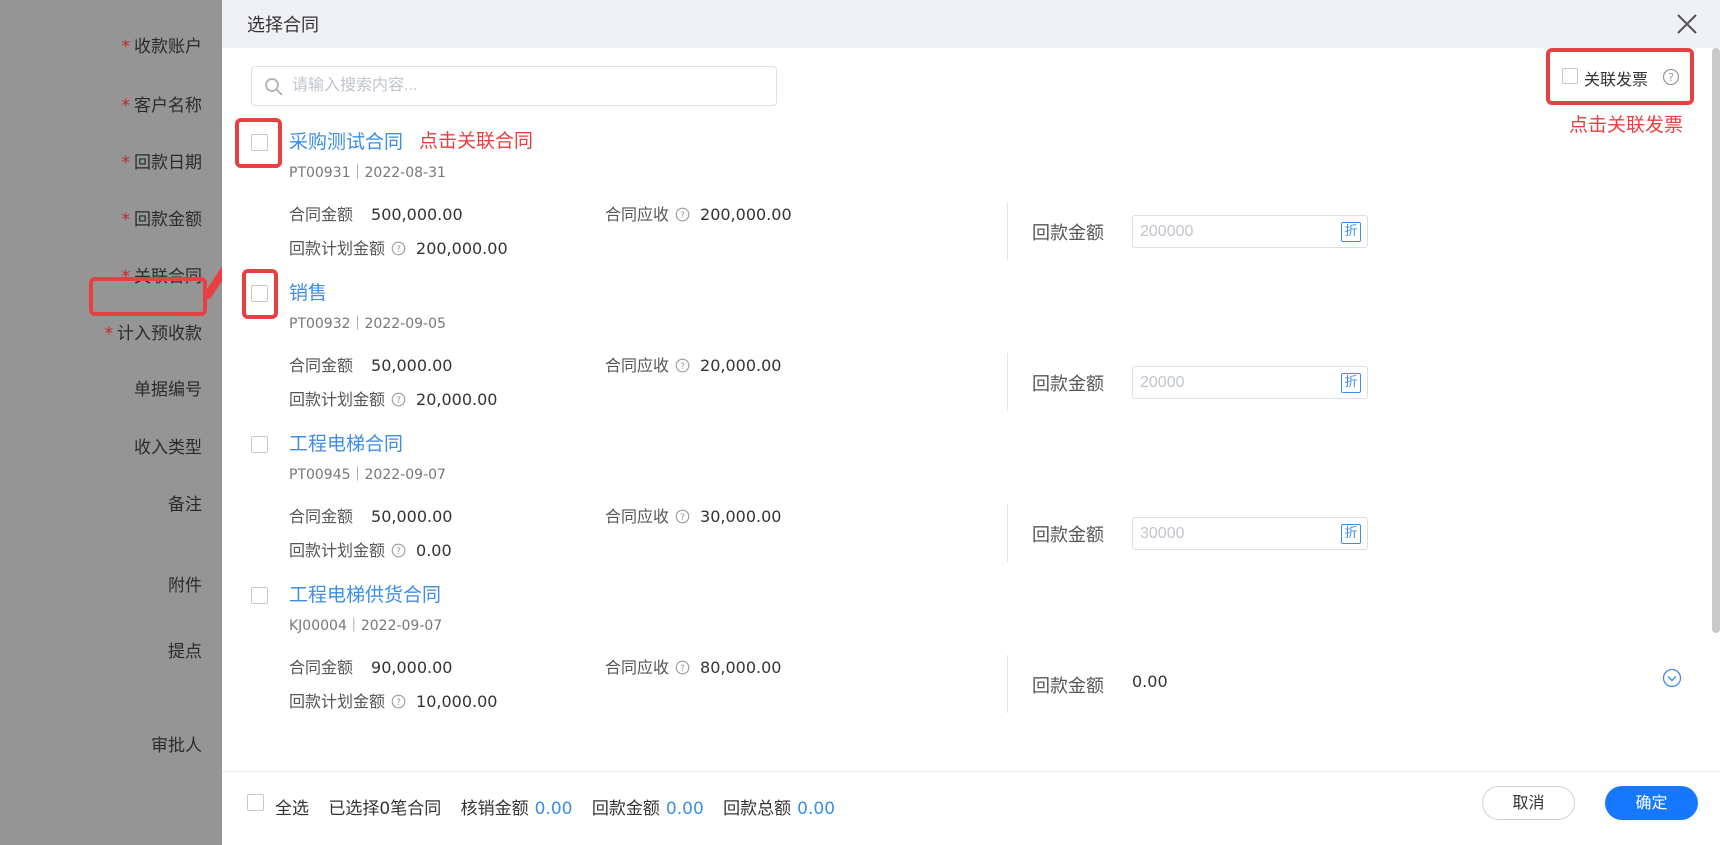  Describe the element at coordinates (1716, 340) in the screenshot. I see `scrollbar` at that location.